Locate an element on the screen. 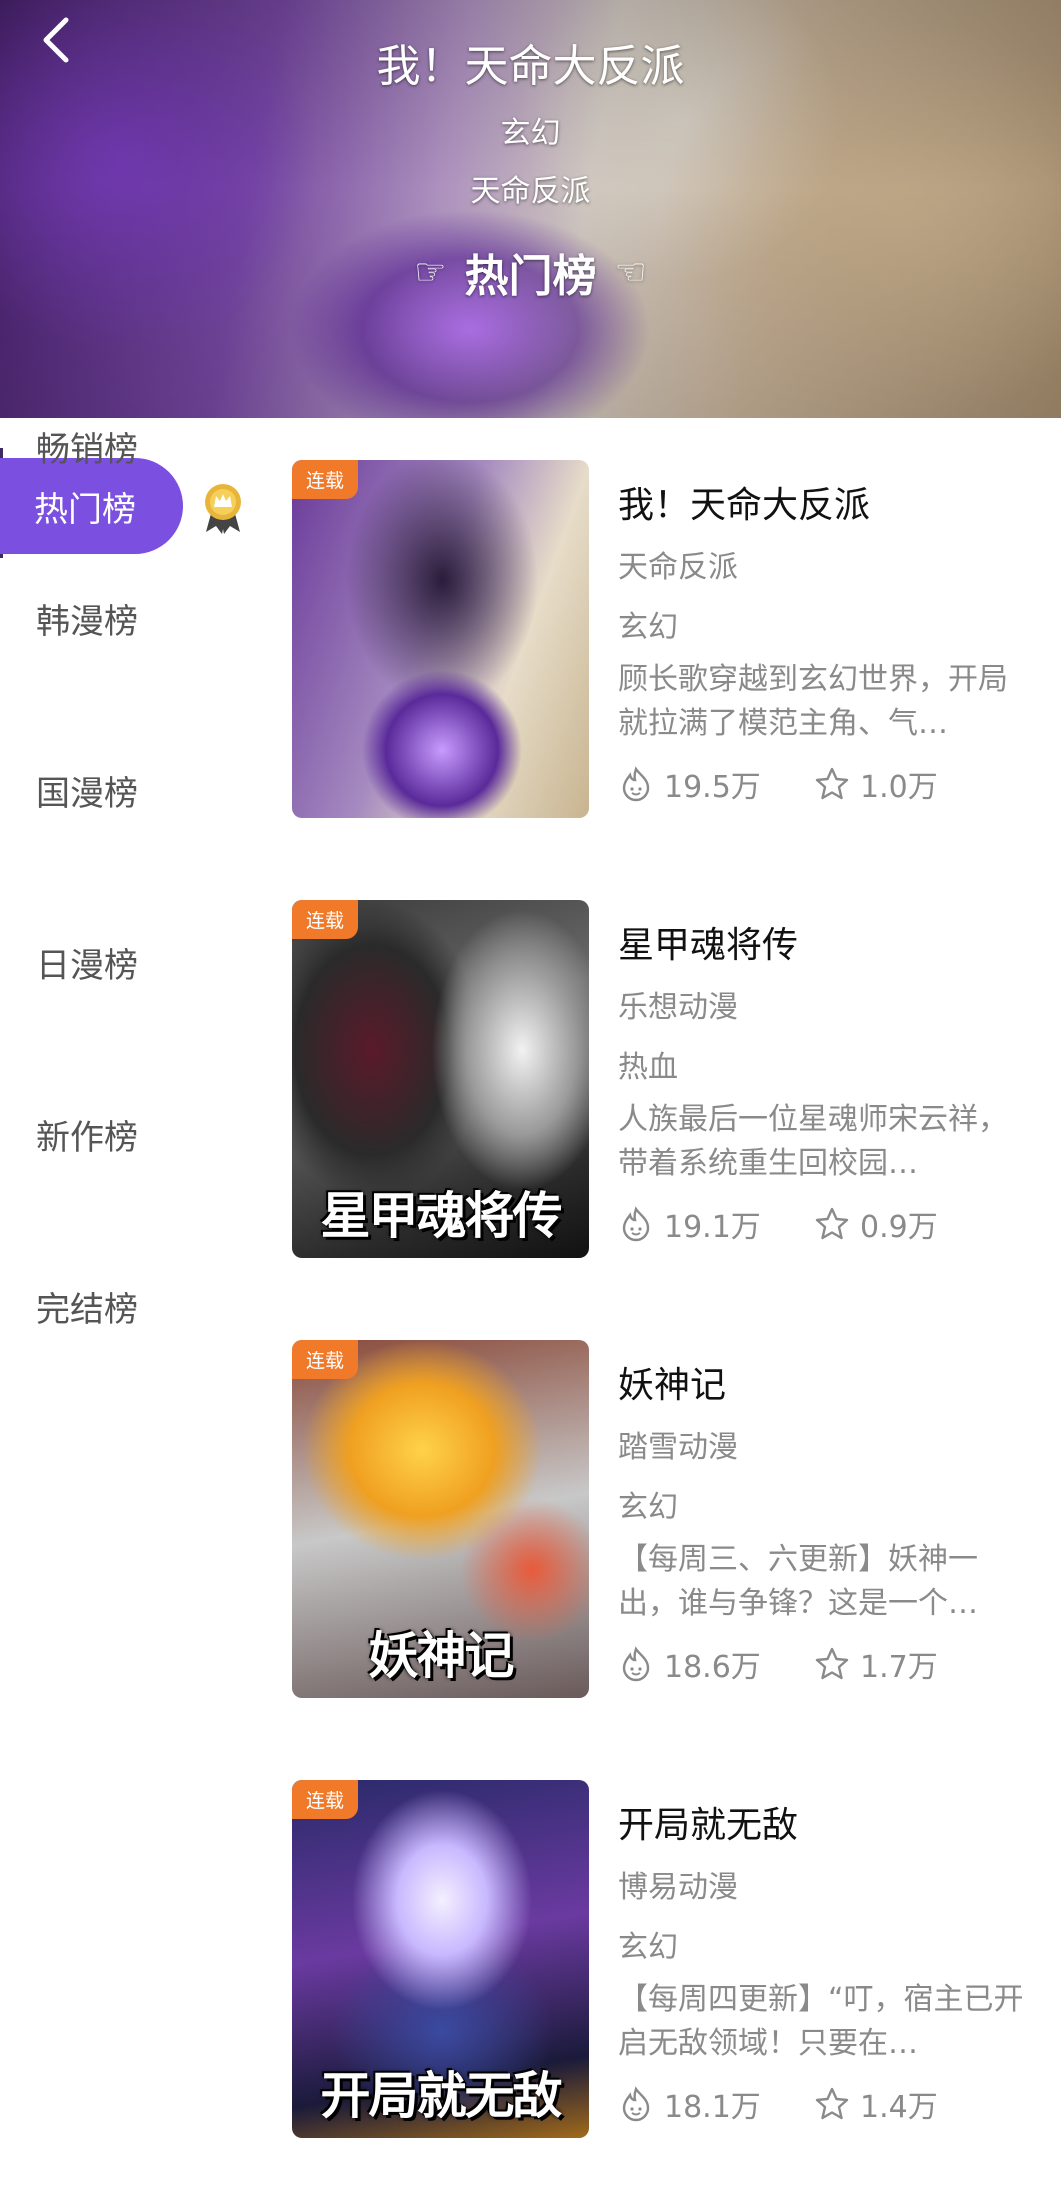 The image size is (1061, 2210). sidebar-item-korean: 韩漫榜 is located at coordinates (87, 618).